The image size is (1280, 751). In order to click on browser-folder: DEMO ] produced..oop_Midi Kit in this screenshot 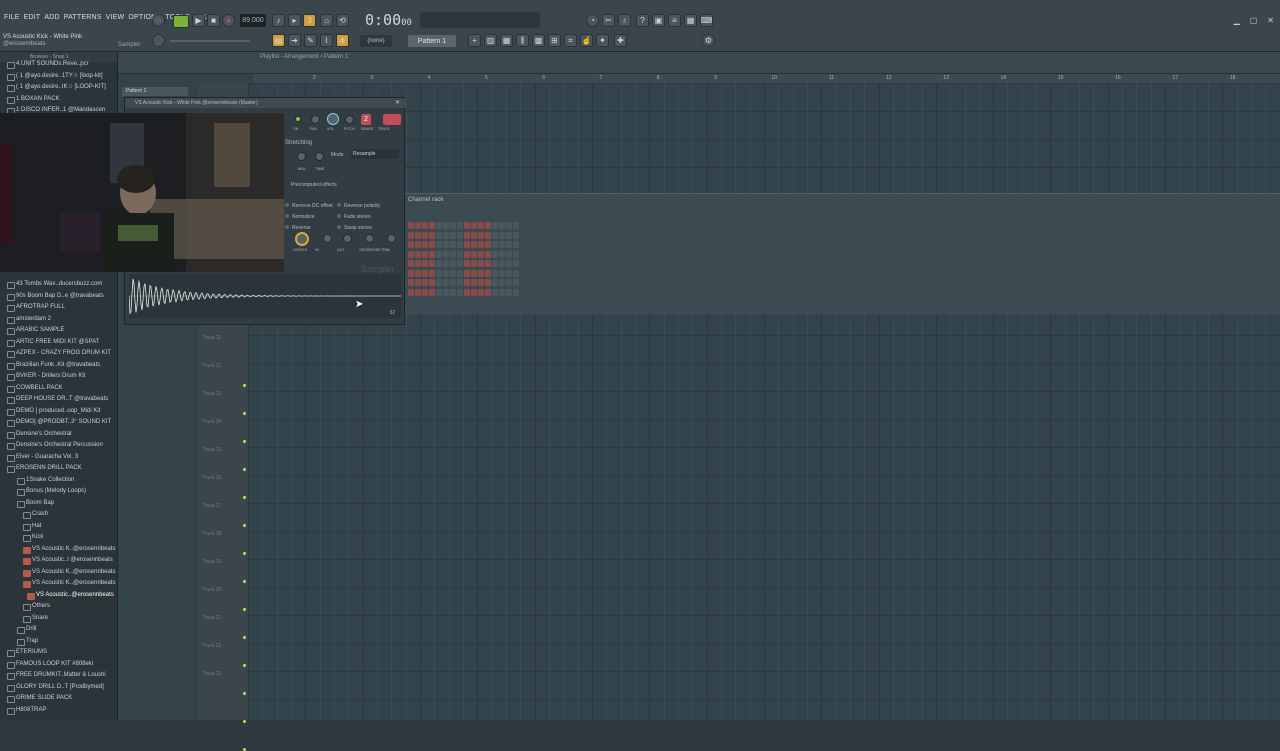, I will do `click(53, 411)`.